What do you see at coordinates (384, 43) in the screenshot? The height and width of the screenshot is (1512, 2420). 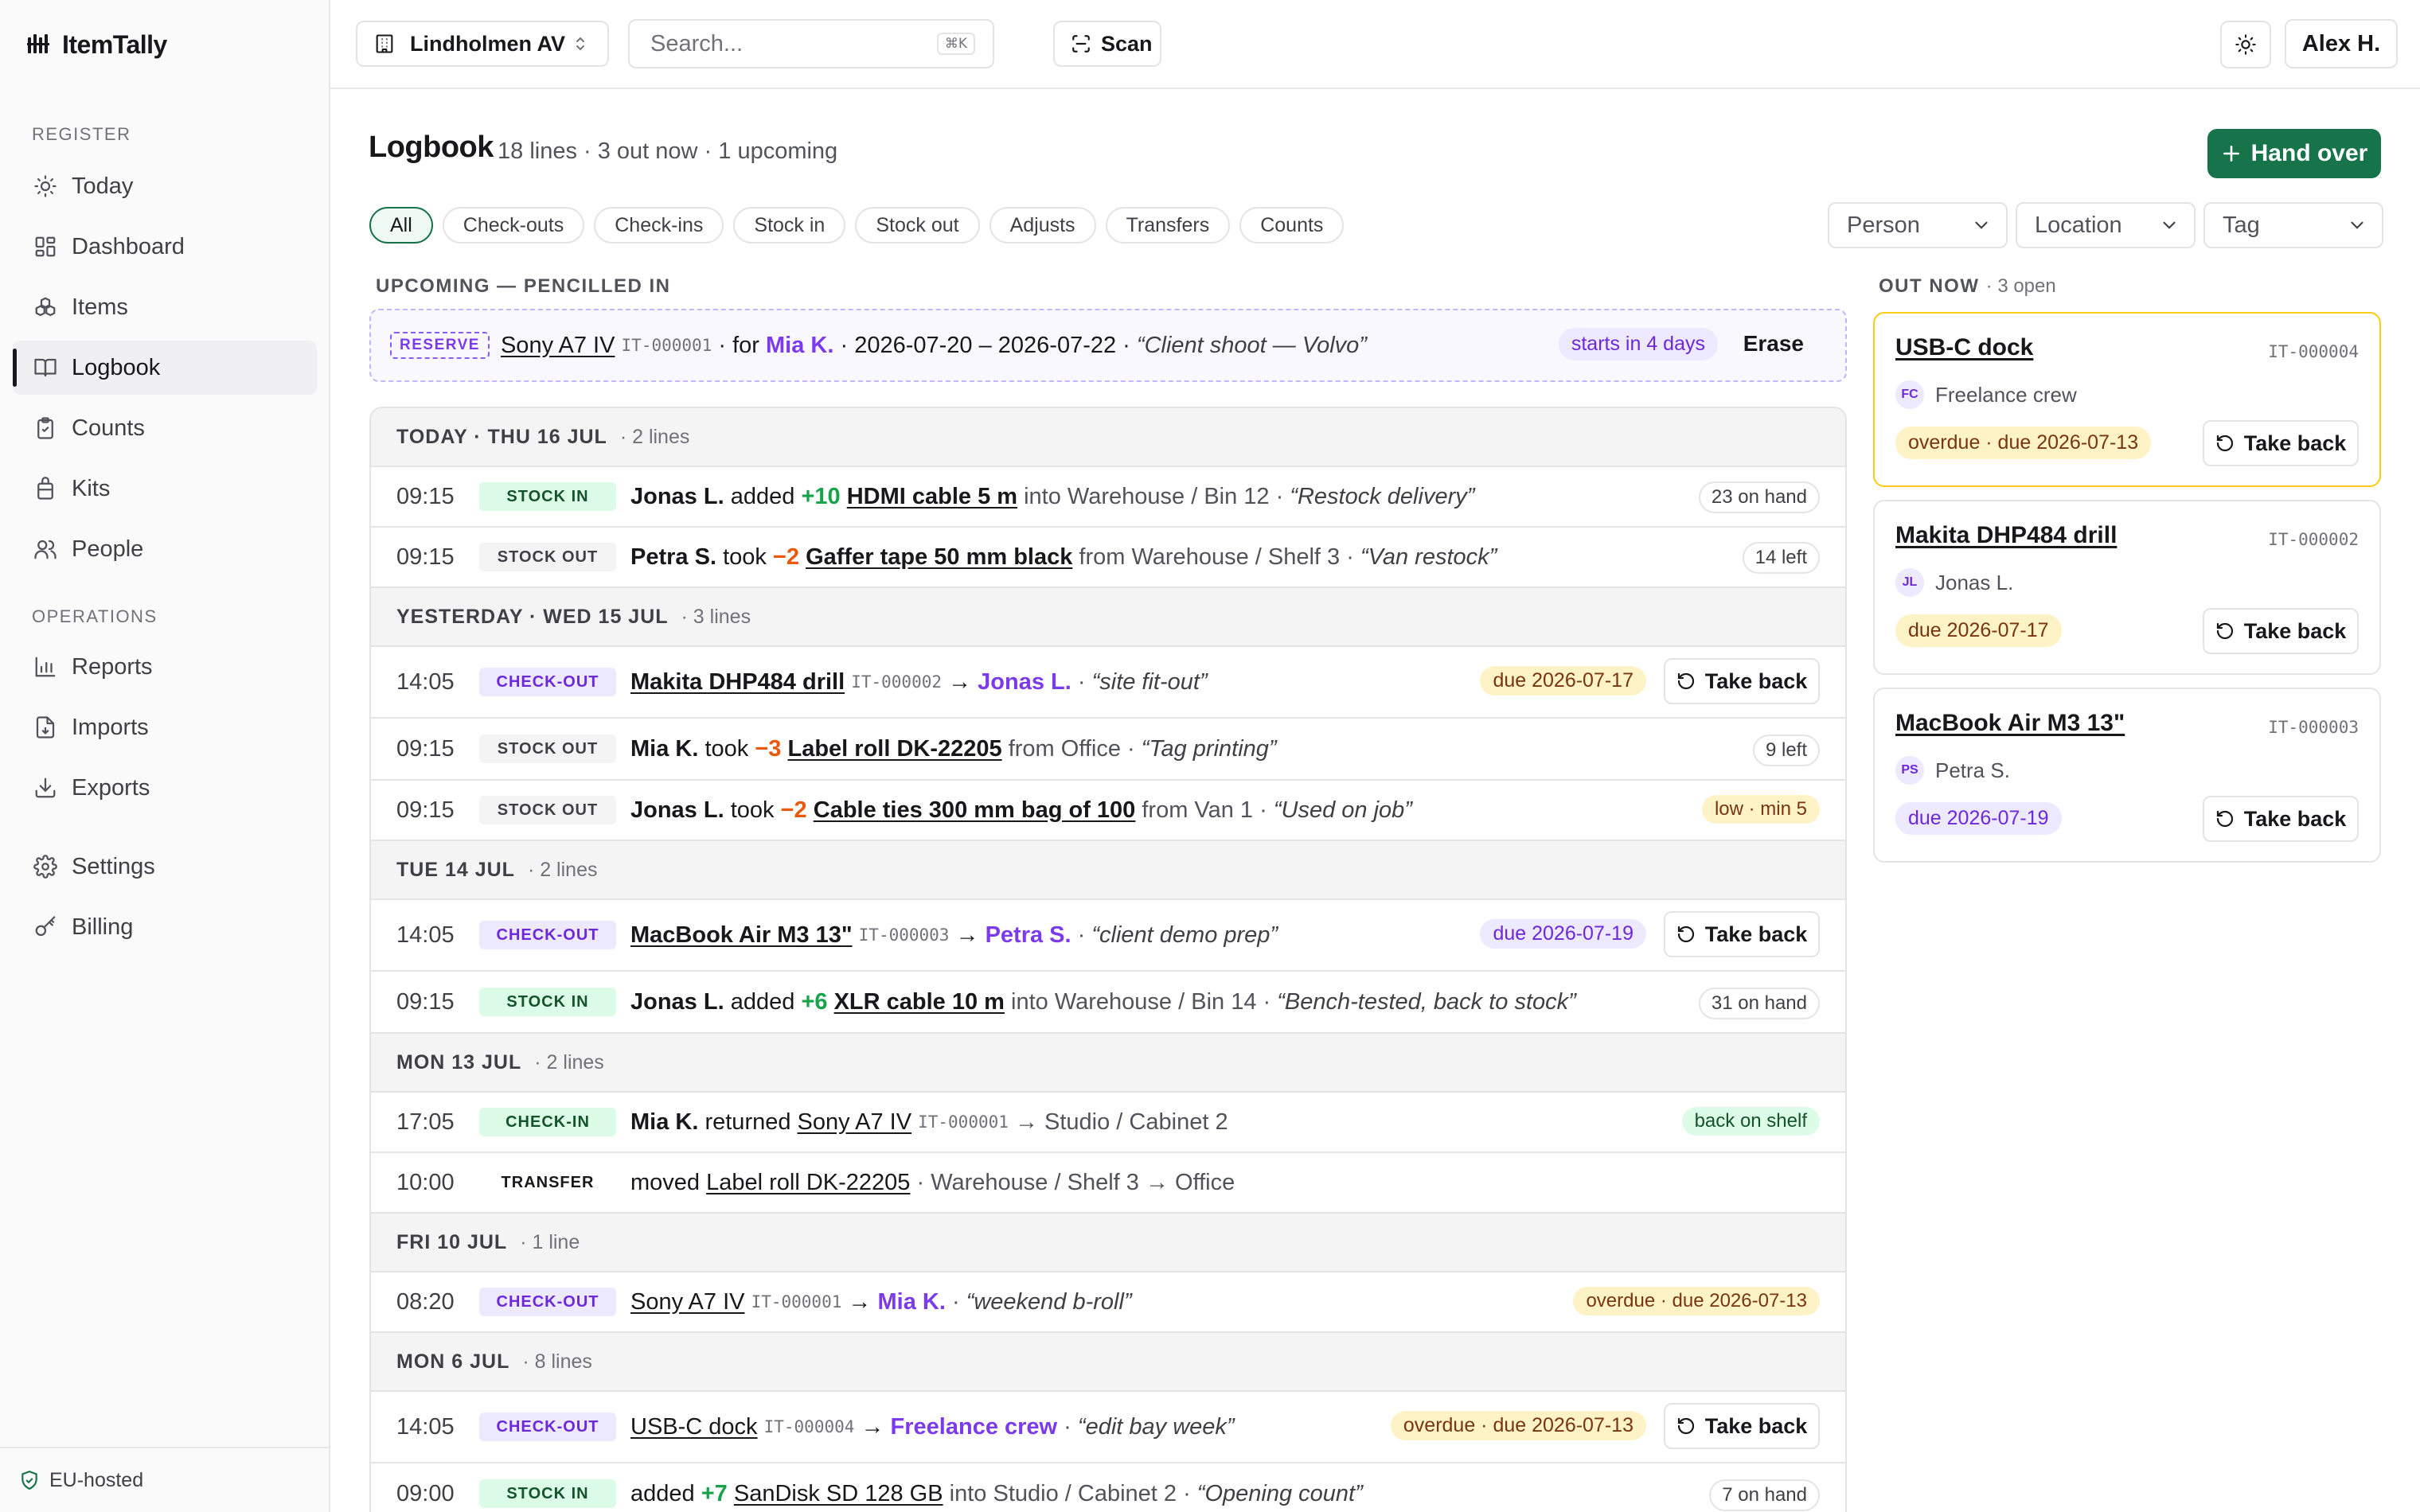 I see `building-icon` at bounding box center [384, 43].